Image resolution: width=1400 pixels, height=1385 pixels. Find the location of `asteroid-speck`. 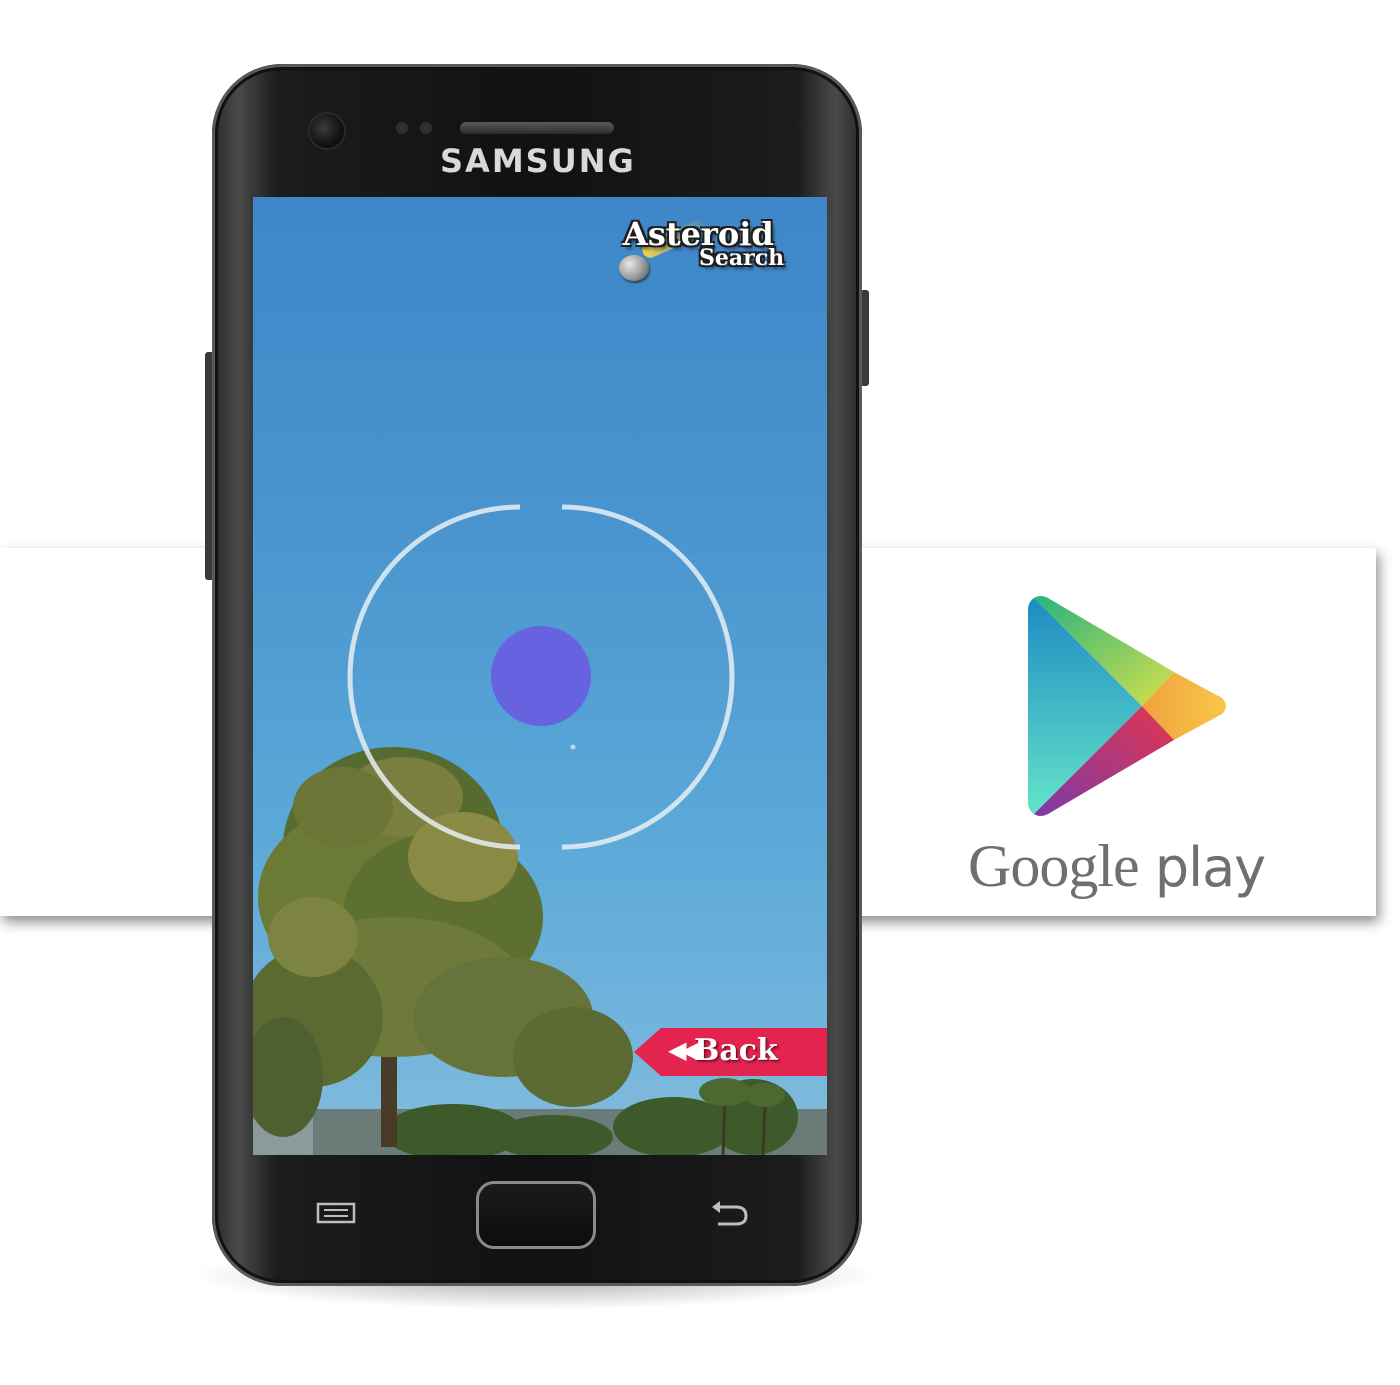

asteroid-speck is located at coordinates (573, 747).